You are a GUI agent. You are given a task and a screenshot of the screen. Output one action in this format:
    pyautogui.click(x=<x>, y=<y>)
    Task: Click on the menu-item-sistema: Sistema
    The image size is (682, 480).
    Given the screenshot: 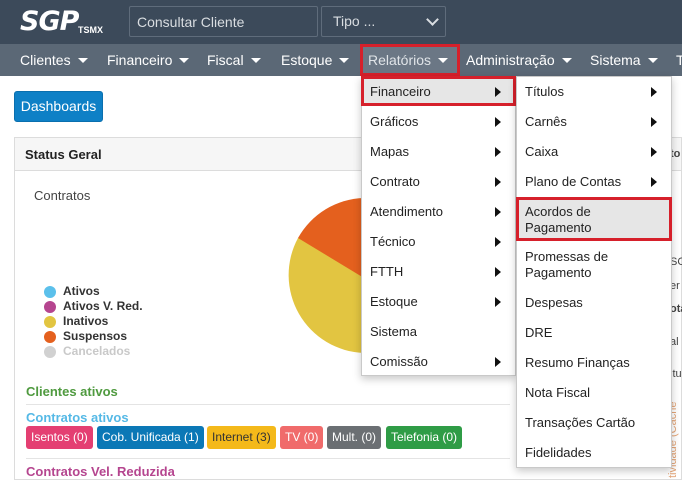 What is the action you would take?
    pyautogui.click(x=438, y=332)
    